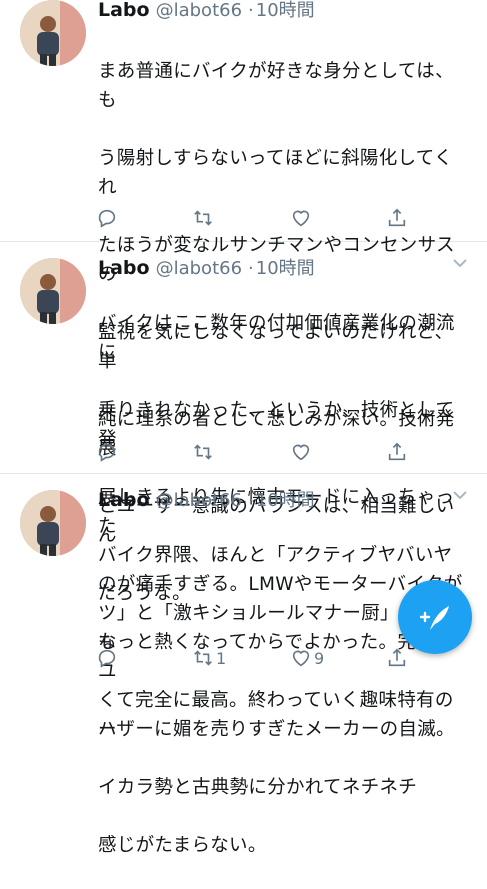 This screenshot has height=889, width=487. What do you see at coordinates (275, 555) in the screenshot?
I see `tweet-text-line: バイク界隈、ほんと「アクティブヤバいヤ` at bounding box center [275, 555].